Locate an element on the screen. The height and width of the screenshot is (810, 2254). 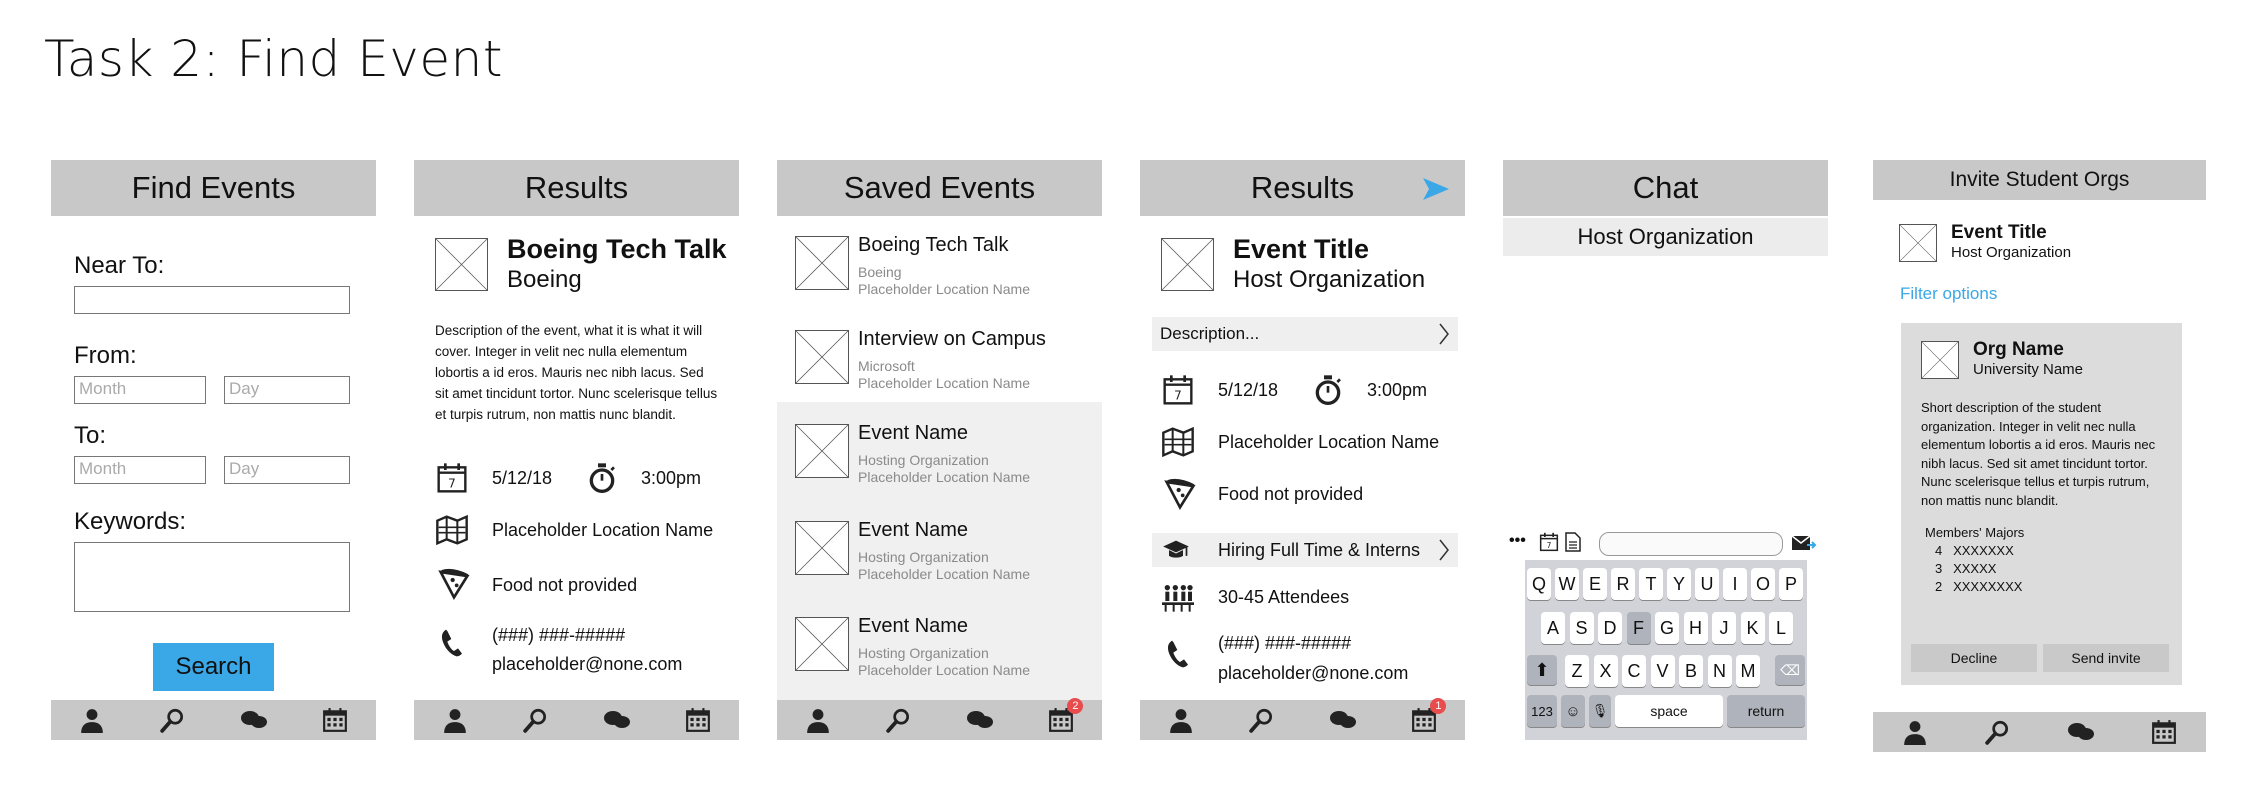
saved-event-location: Placeholder Location Name is located at coordinates (944, 477).